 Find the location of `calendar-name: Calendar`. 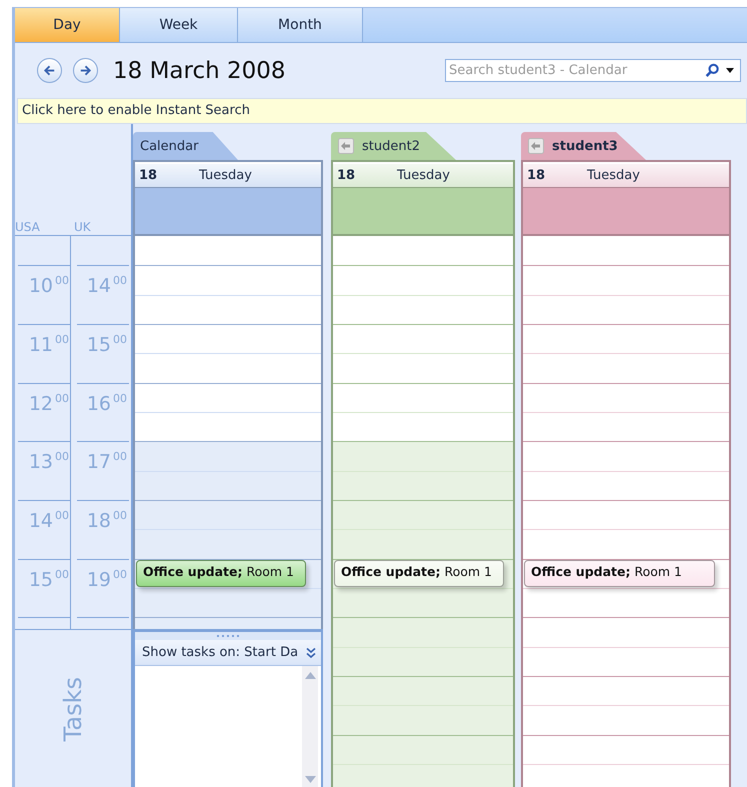

calendar-name: Calendar is located at coordinates (169, 146).